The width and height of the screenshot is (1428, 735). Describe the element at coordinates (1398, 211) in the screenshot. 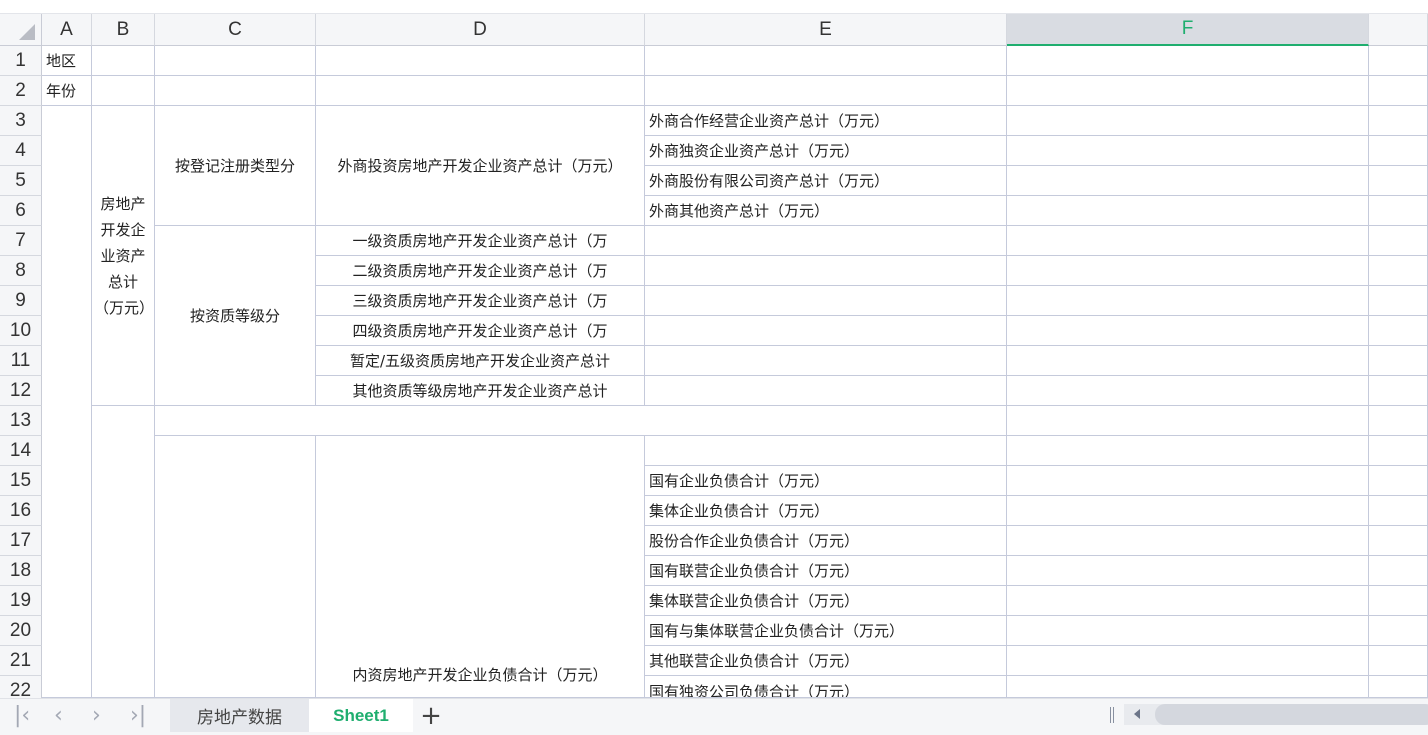

I see `cell-g6` at that location.